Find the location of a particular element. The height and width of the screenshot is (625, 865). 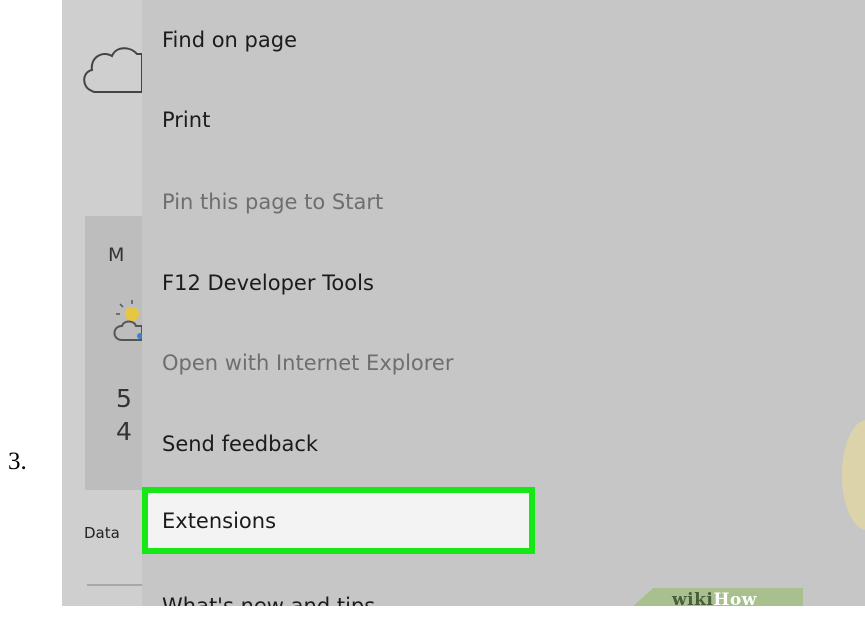

weather-day-label: M is located at coordinates (116, 255).